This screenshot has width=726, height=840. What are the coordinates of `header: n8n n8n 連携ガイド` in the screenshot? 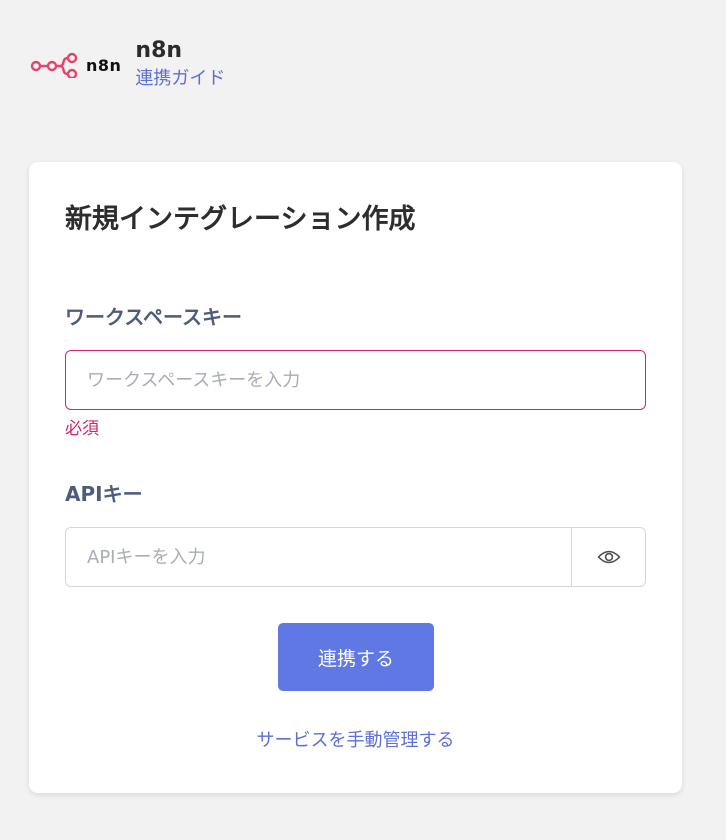 It's located at (127, 64).